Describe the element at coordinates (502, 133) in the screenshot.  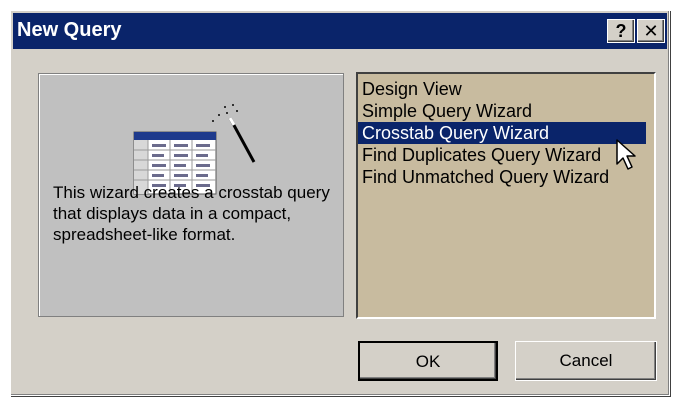
I see `query-option: Crosstab Query Wizard` at that location.